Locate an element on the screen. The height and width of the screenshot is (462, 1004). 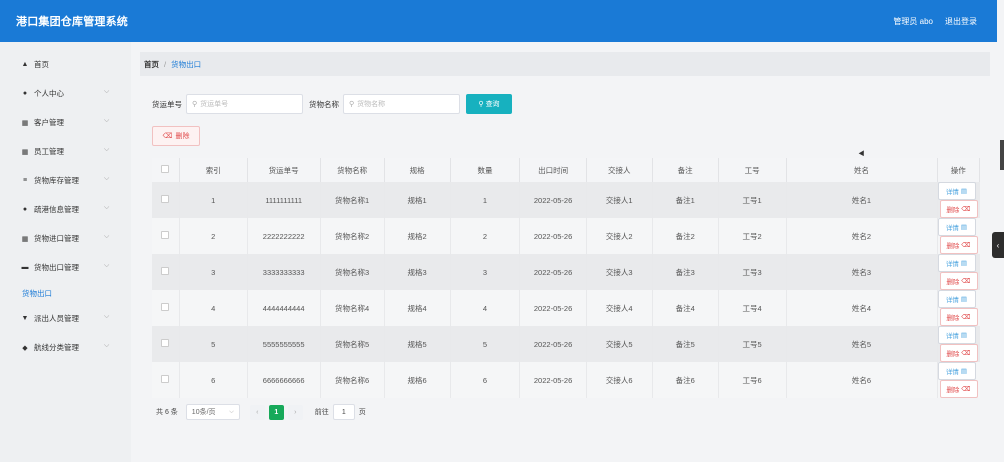
select-all-cell is located at coordinates (166, 170).